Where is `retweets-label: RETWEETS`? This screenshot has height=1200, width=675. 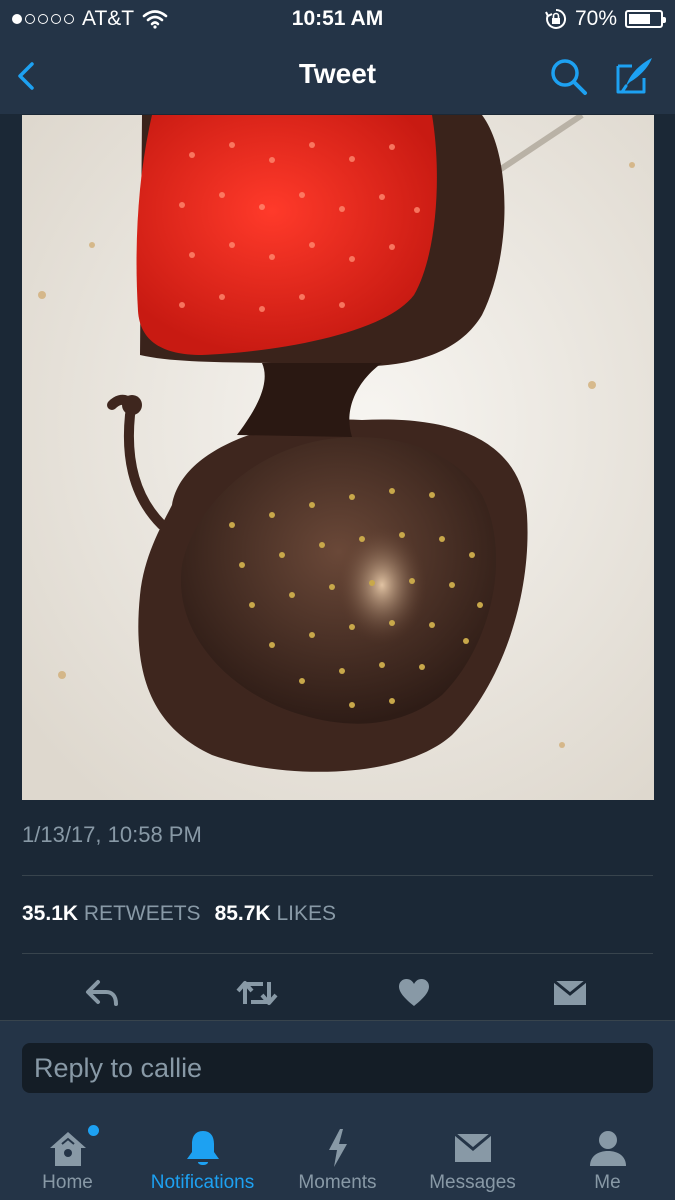
retweets-label: RETWEETS is located at coordinates (142, 913).